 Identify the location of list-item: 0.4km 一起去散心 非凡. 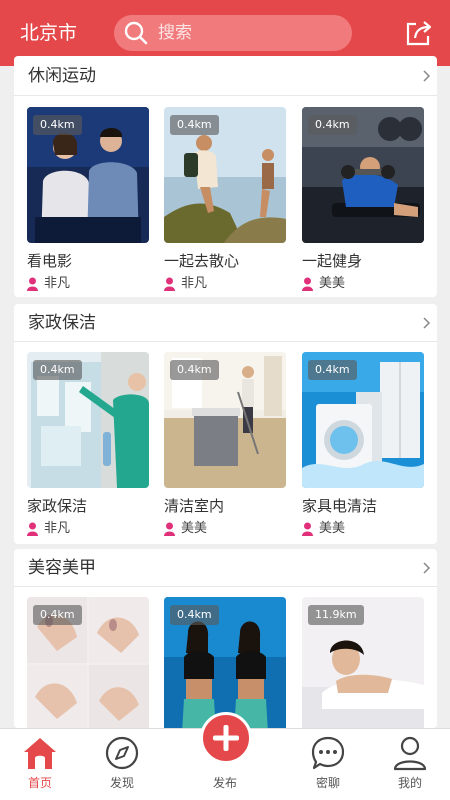
(225, 202).